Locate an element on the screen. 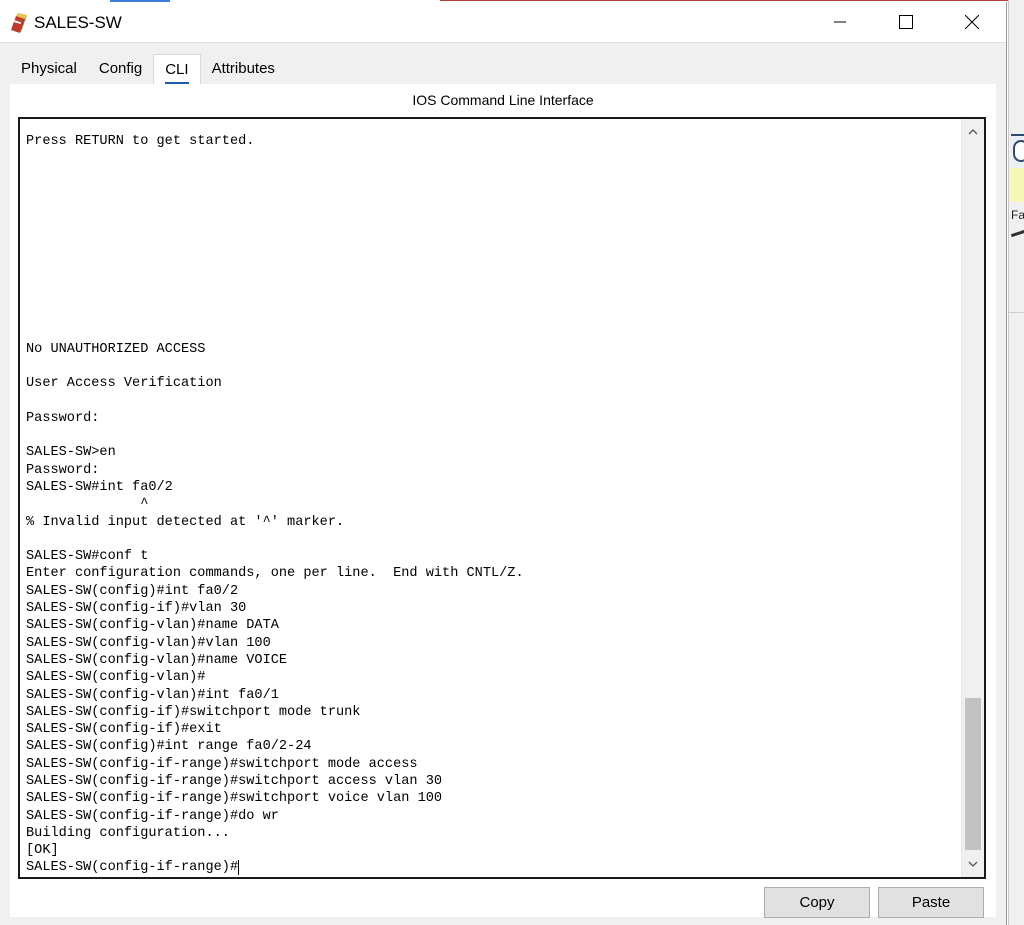 The height and width of the screenshot is (925, 1024). window-title: SALES-SW is located at coordinates (78, 22).